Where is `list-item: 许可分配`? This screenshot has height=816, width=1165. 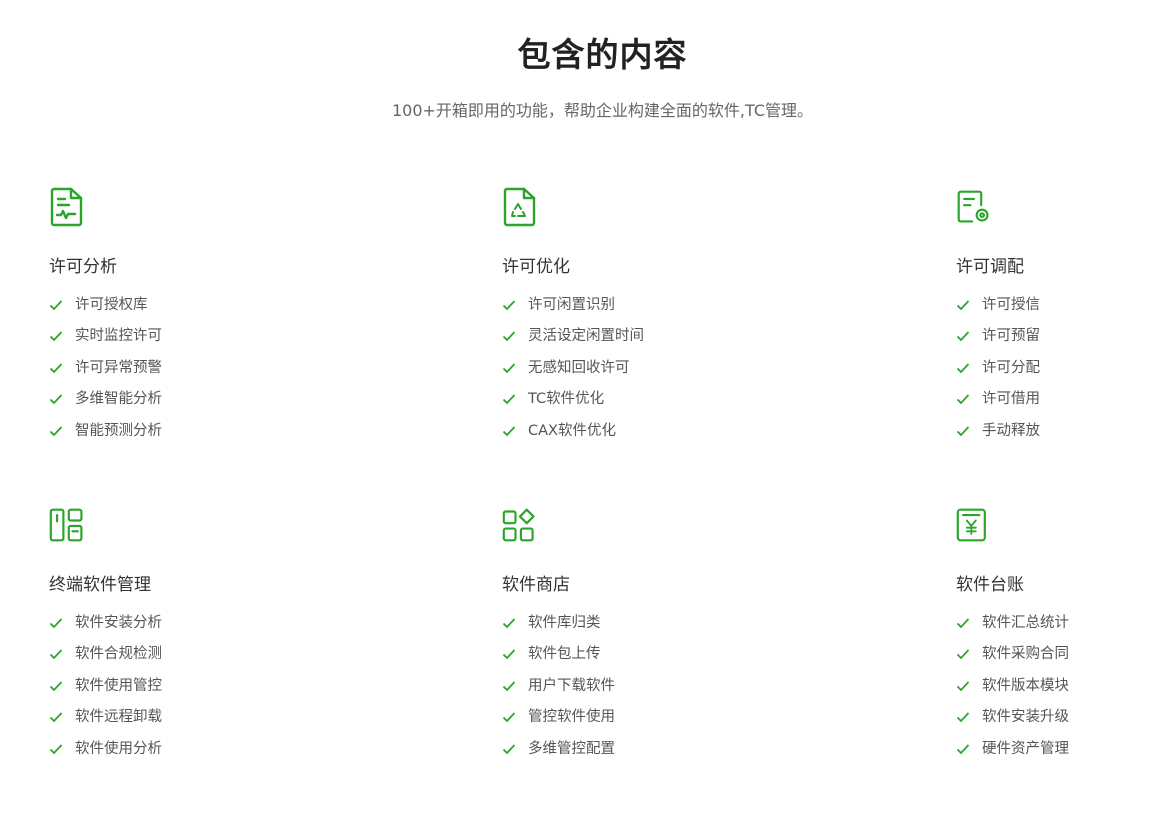 list-item: 许可分配 is located at coordinates (1056, 373).